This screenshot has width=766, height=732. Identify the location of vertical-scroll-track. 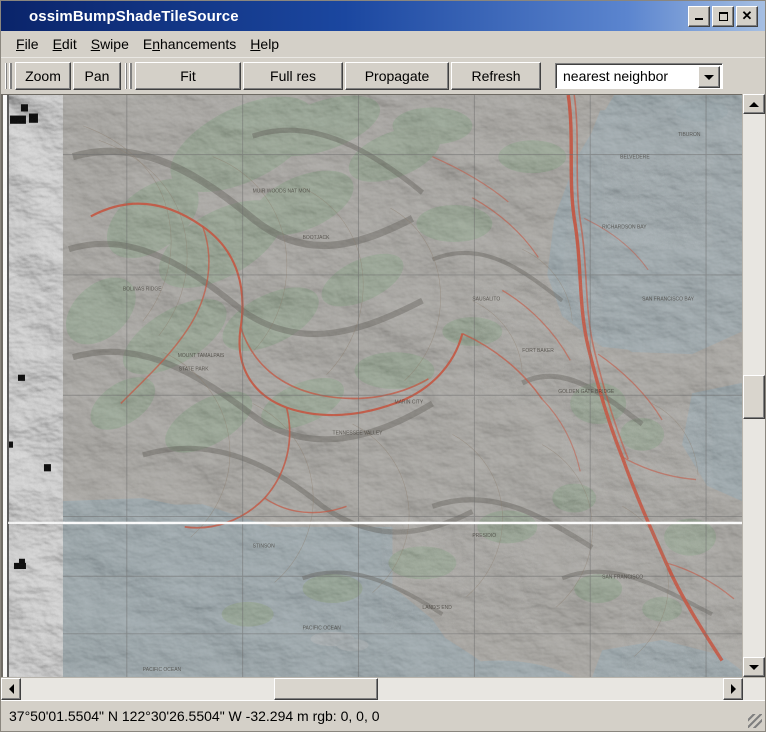
(754, 385).